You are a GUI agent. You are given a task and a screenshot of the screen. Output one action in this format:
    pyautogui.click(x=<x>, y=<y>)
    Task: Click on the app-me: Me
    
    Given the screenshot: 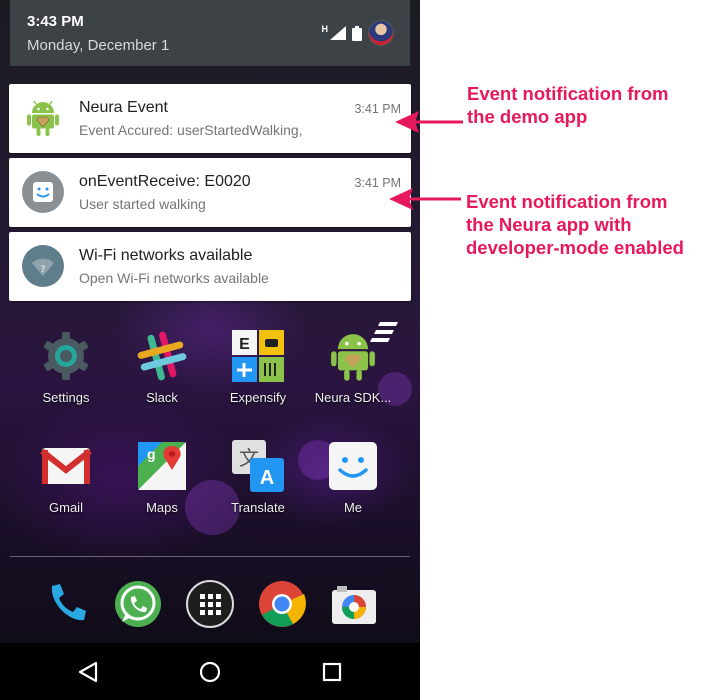 What is the action you would take?
    pyautogui.click(x=353, y=477)
    